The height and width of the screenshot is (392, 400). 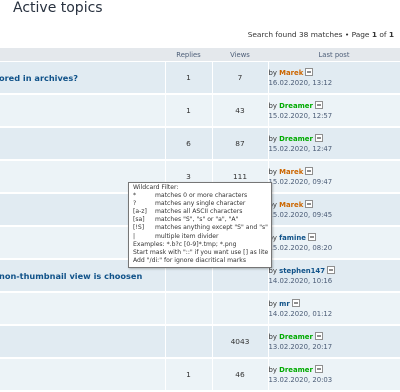 I want to click on tooltip-rule: ? matches any single character, so click(x=200, y=204).